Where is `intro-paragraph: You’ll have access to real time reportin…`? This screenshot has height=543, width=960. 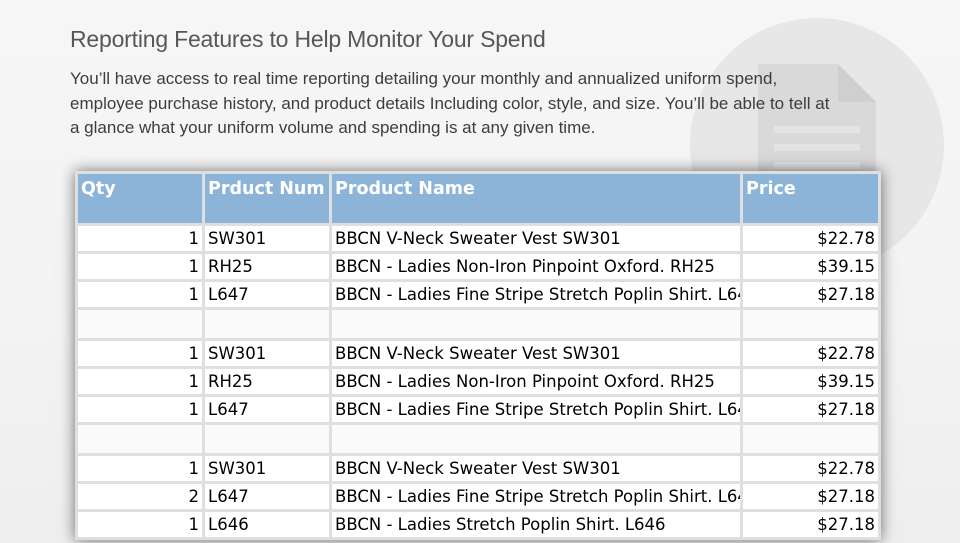 intro-paragraph: You’ll have access to real time reportin… is located at coordinates (450, 103).